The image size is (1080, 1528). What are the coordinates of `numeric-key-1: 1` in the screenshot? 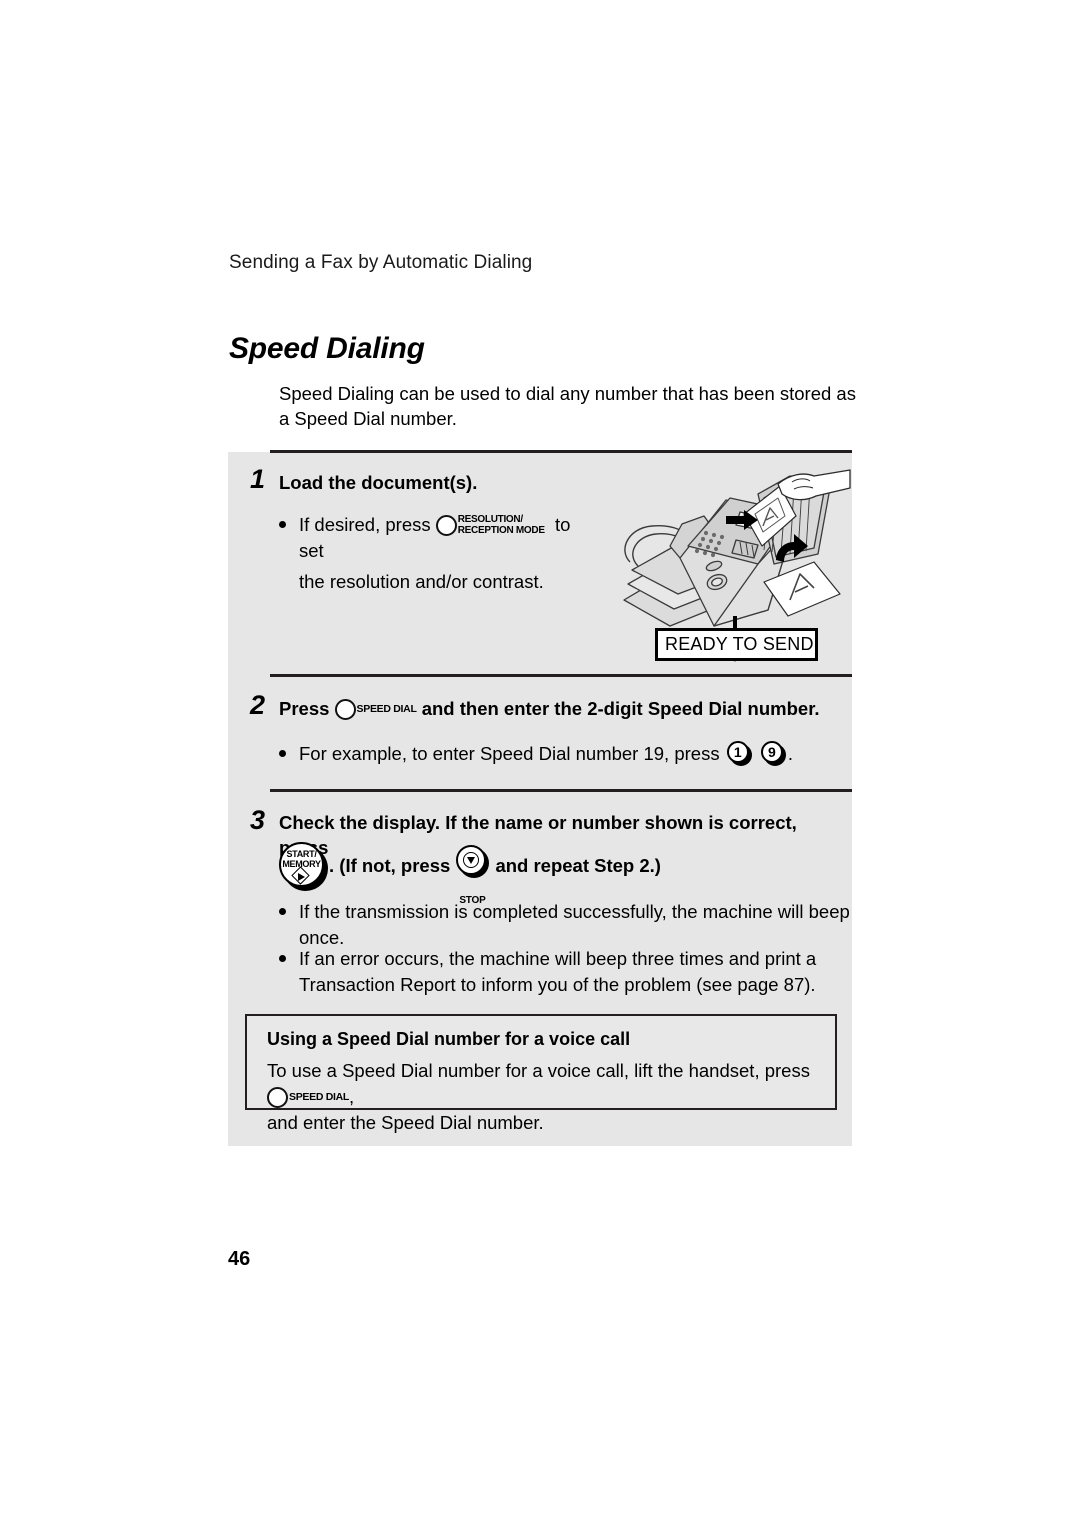 It's located at (739, 753).